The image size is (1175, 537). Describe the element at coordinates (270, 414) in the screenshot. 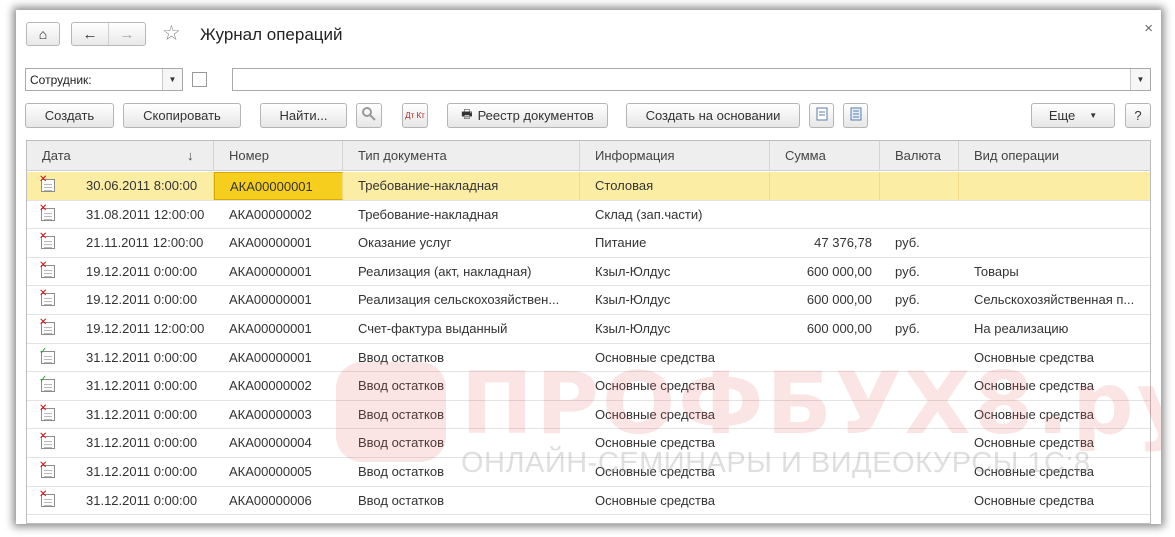

I see `cell-number: АКА00000003` at that location.